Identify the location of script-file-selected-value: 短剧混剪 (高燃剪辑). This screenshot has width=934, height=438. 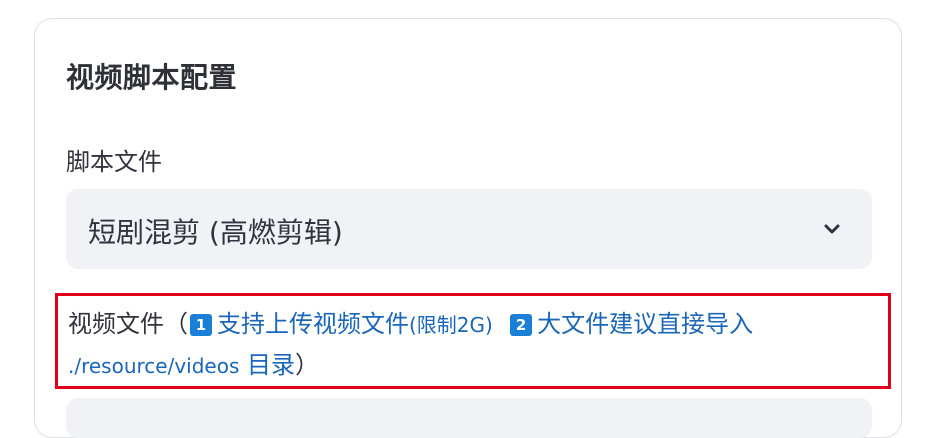
(215, 232).